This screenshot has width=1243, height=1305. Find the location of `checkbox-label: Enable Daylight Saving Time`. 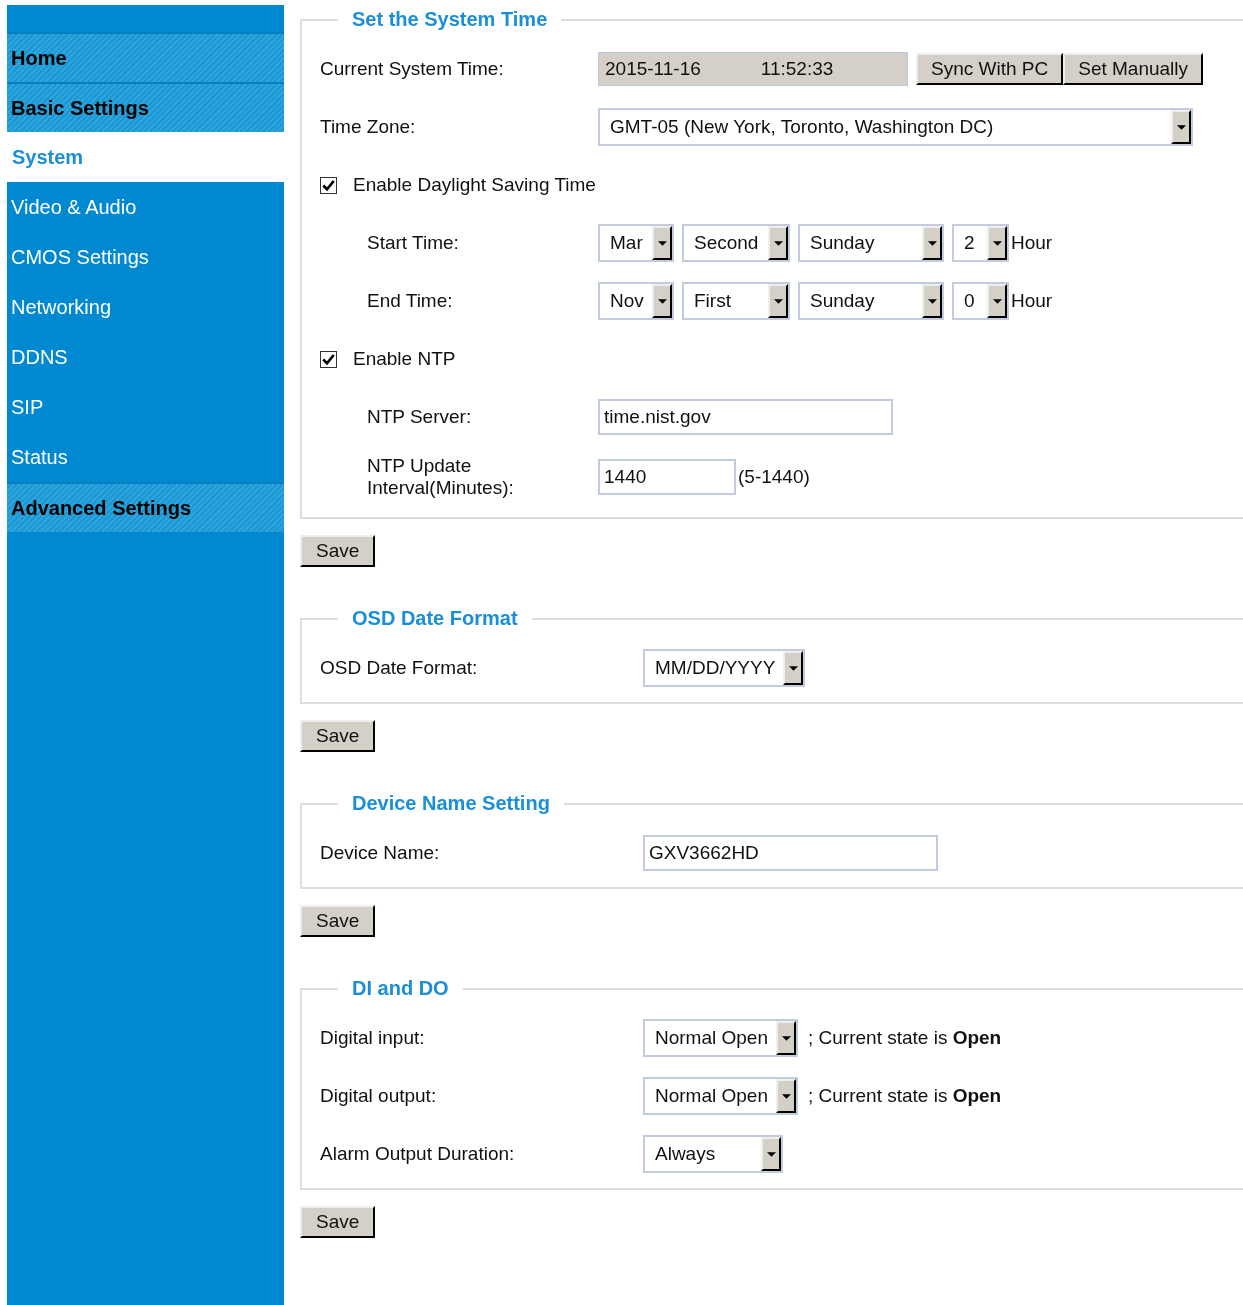

checkbox-label: Enable Daylight Saving Time is located at coordinates (474, 185).